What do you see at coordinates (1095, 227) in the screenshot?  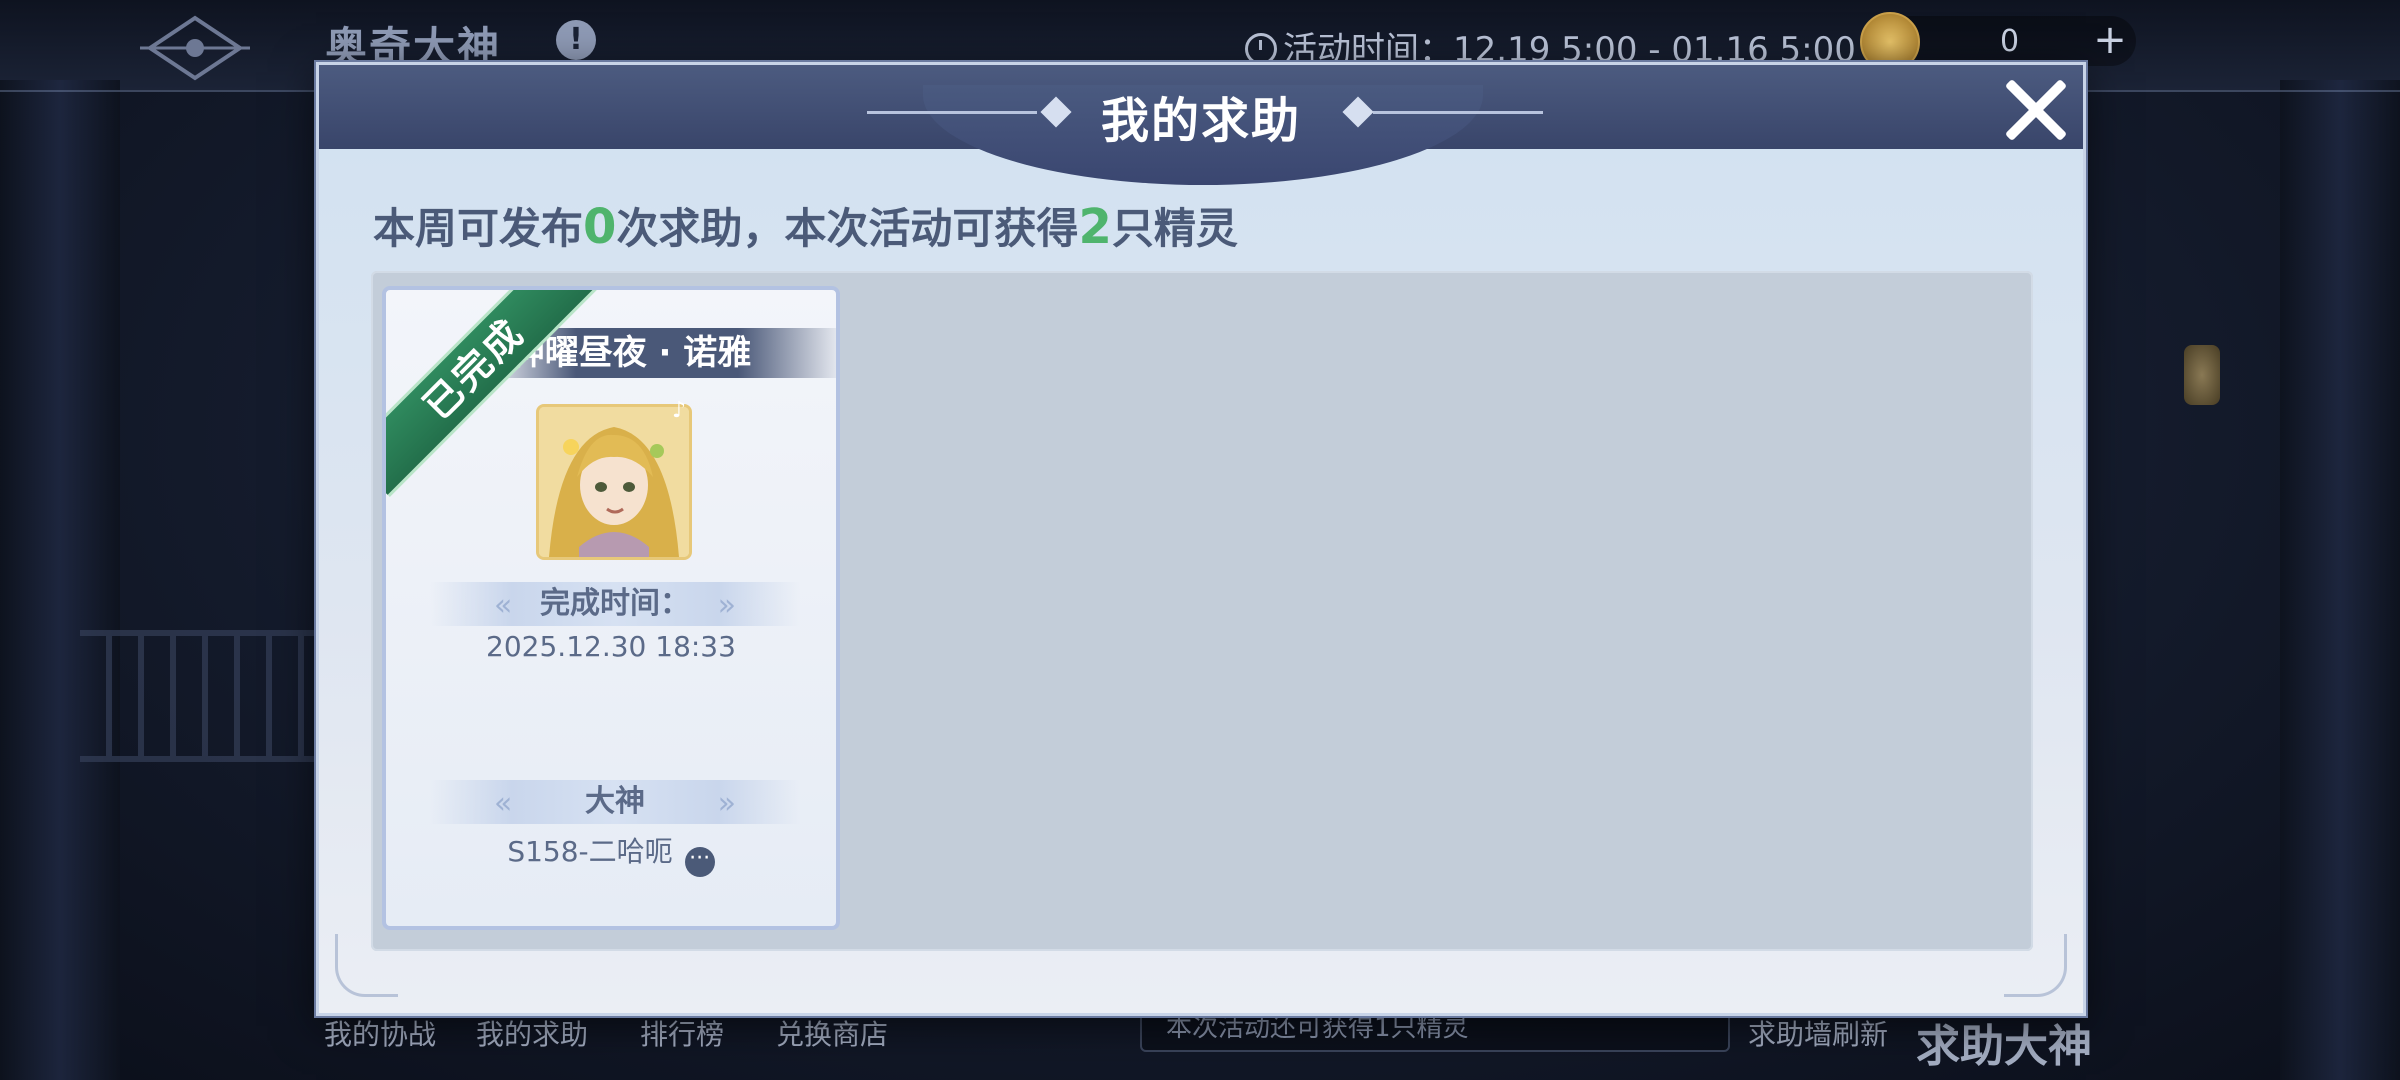 I see `obtainable-spirits-count: 2` at bounding box center [1095, 227].